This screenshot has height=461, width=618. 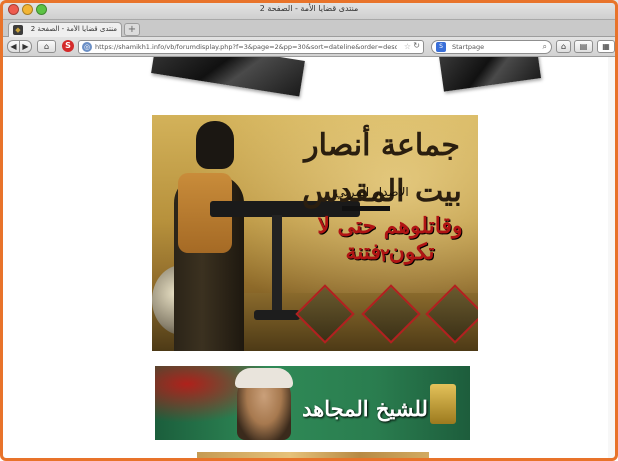 I want to click on window-title: منتدى قضايا الأمة - الصفحة 2, so click(x=309, y=8).